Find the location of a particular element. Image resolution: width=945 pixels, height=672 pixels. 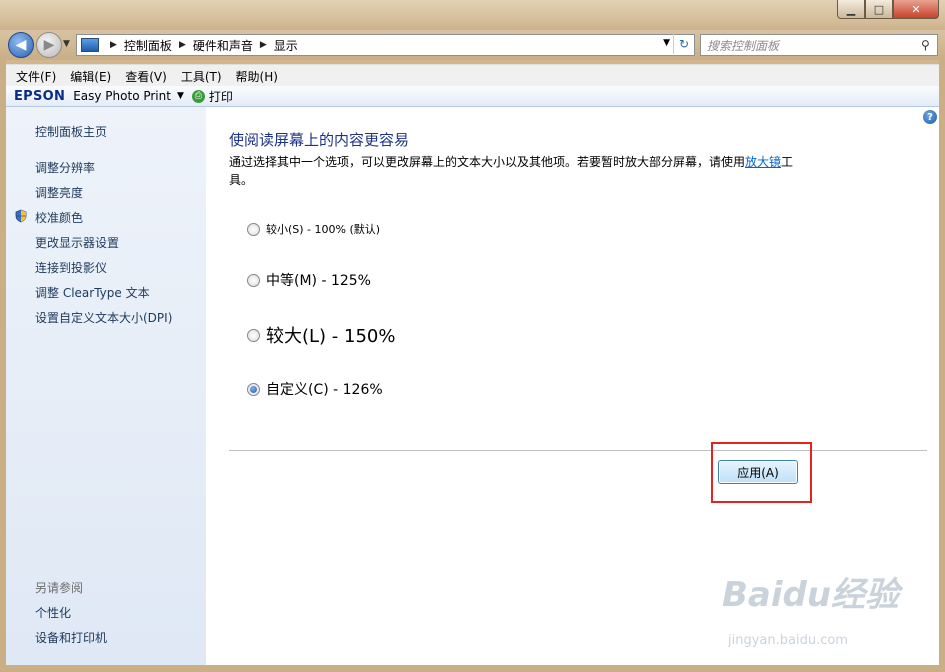

menu-file: 文件(F) is located at coordinates (36, 76).